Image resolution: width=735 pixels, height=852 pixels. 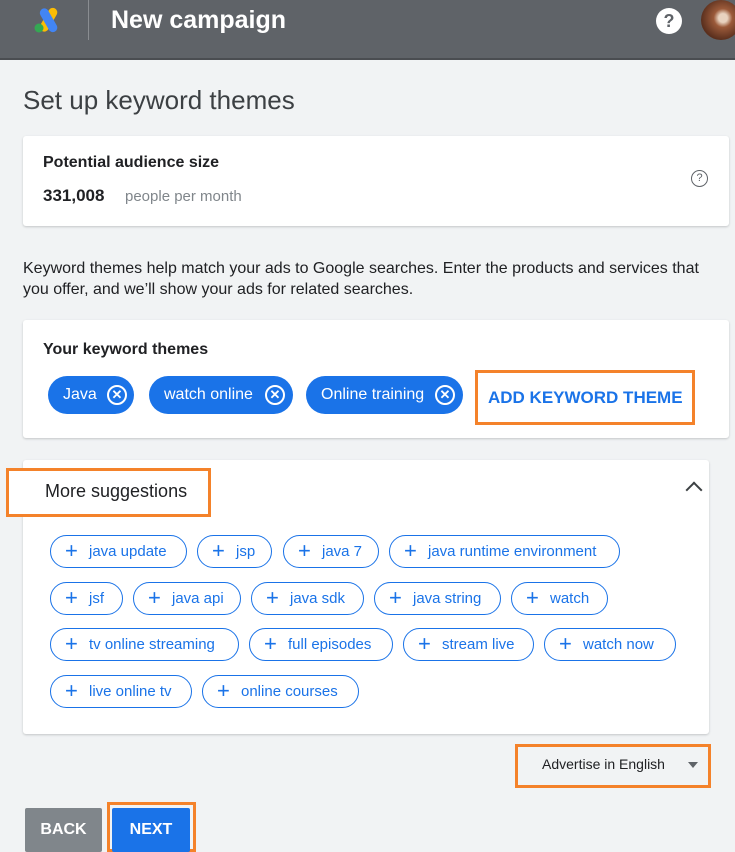 What do you see at coordinates (504, 551) in the screenshot?
I see `suggestion-chip: + java runtime environment` at bounding box center [504, 551].